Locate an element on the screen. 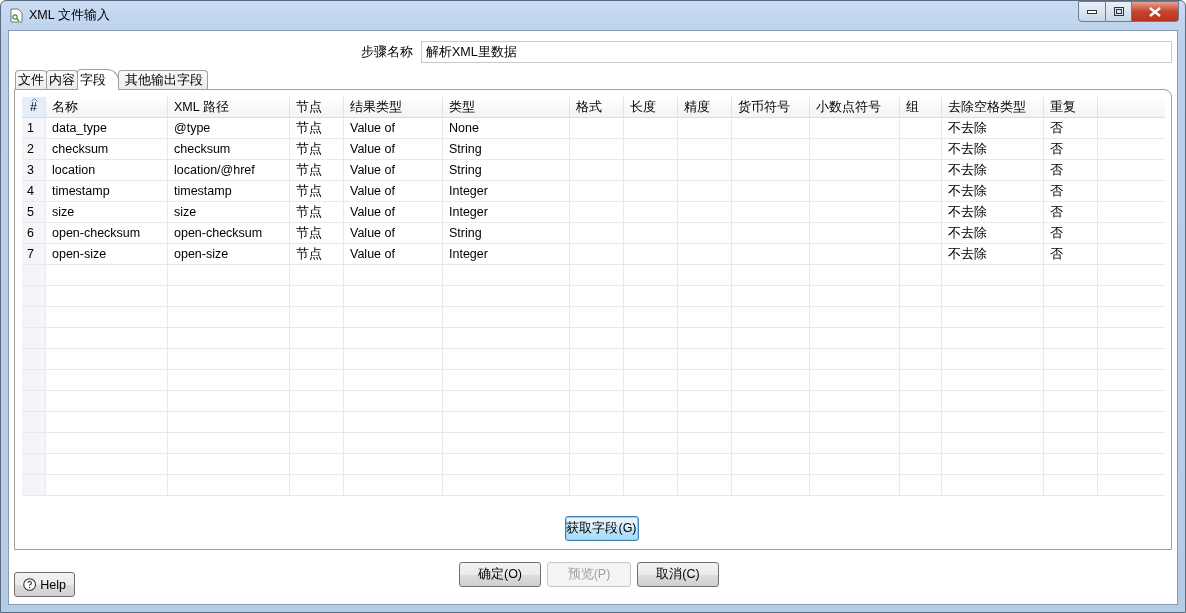 The image size is (1186, 613). row-header: 6 is located at coordinates (34, 233).